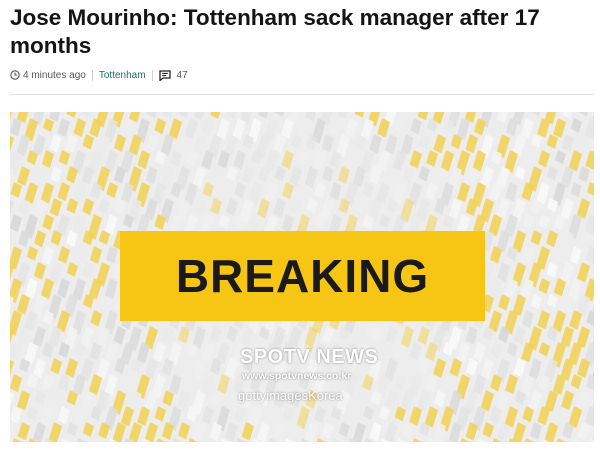 The image size is (600, 450). Describe the element at coordinates (164, 75) in the screenshot. I see `comment-icon` at that location.